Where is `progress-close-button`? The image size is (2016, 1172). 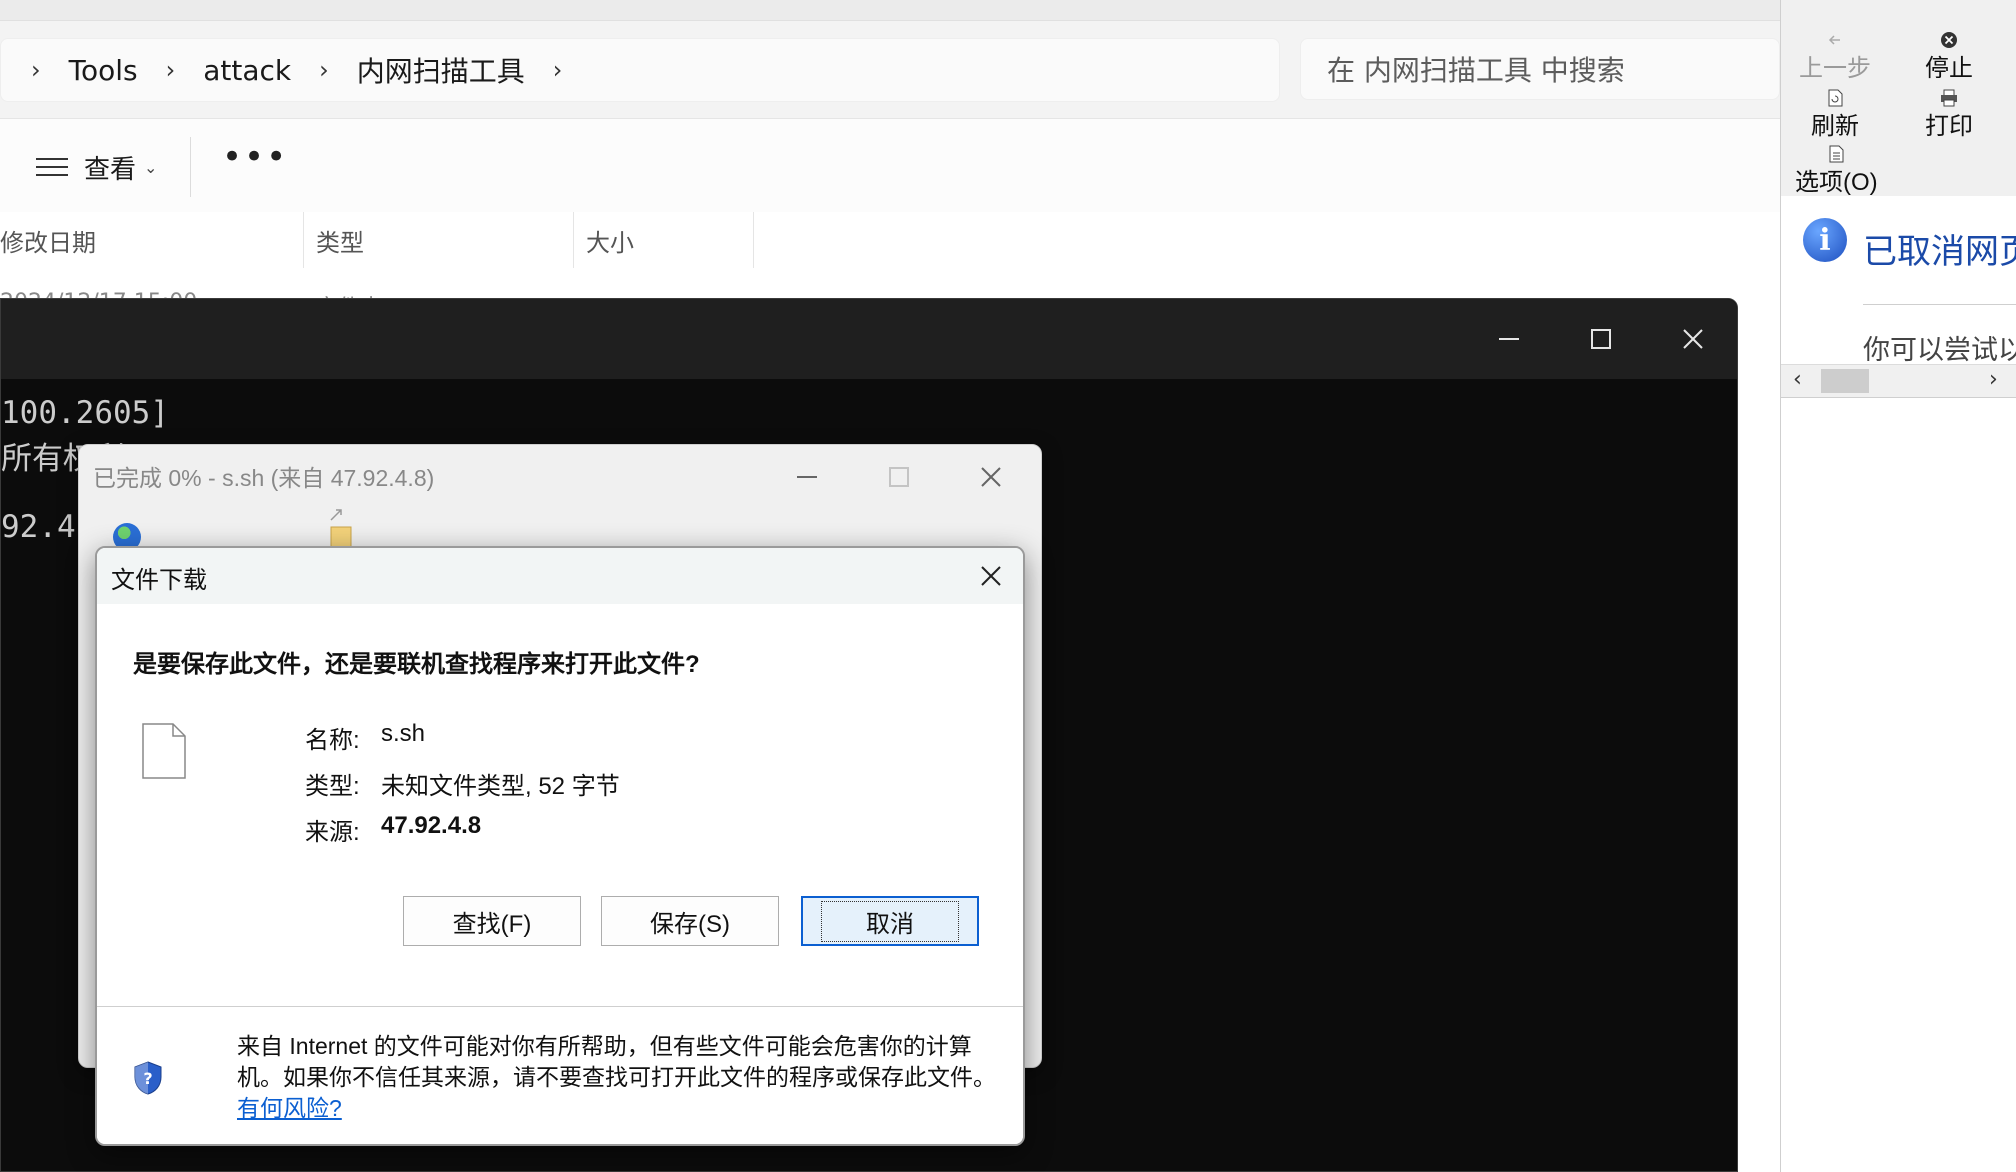 progress-close-button is located at coordinates (991, 477).